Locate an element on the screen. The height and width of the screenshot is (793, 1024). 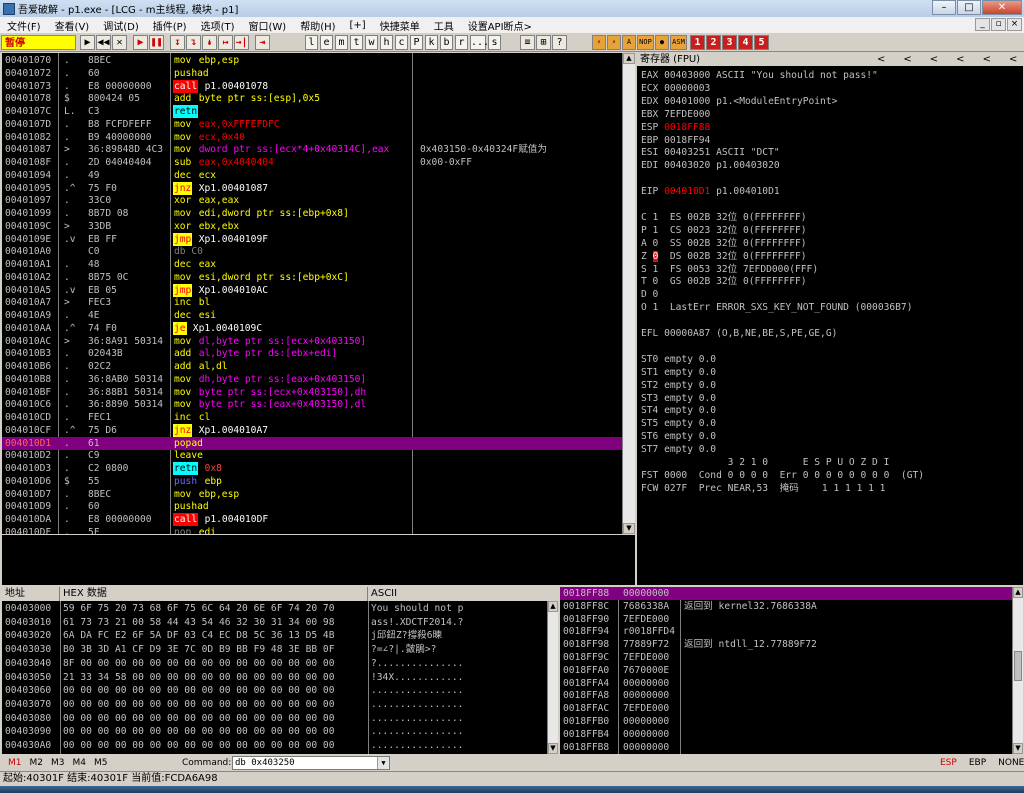
register-follow-option: ESP is located at coordinates (948, 763).